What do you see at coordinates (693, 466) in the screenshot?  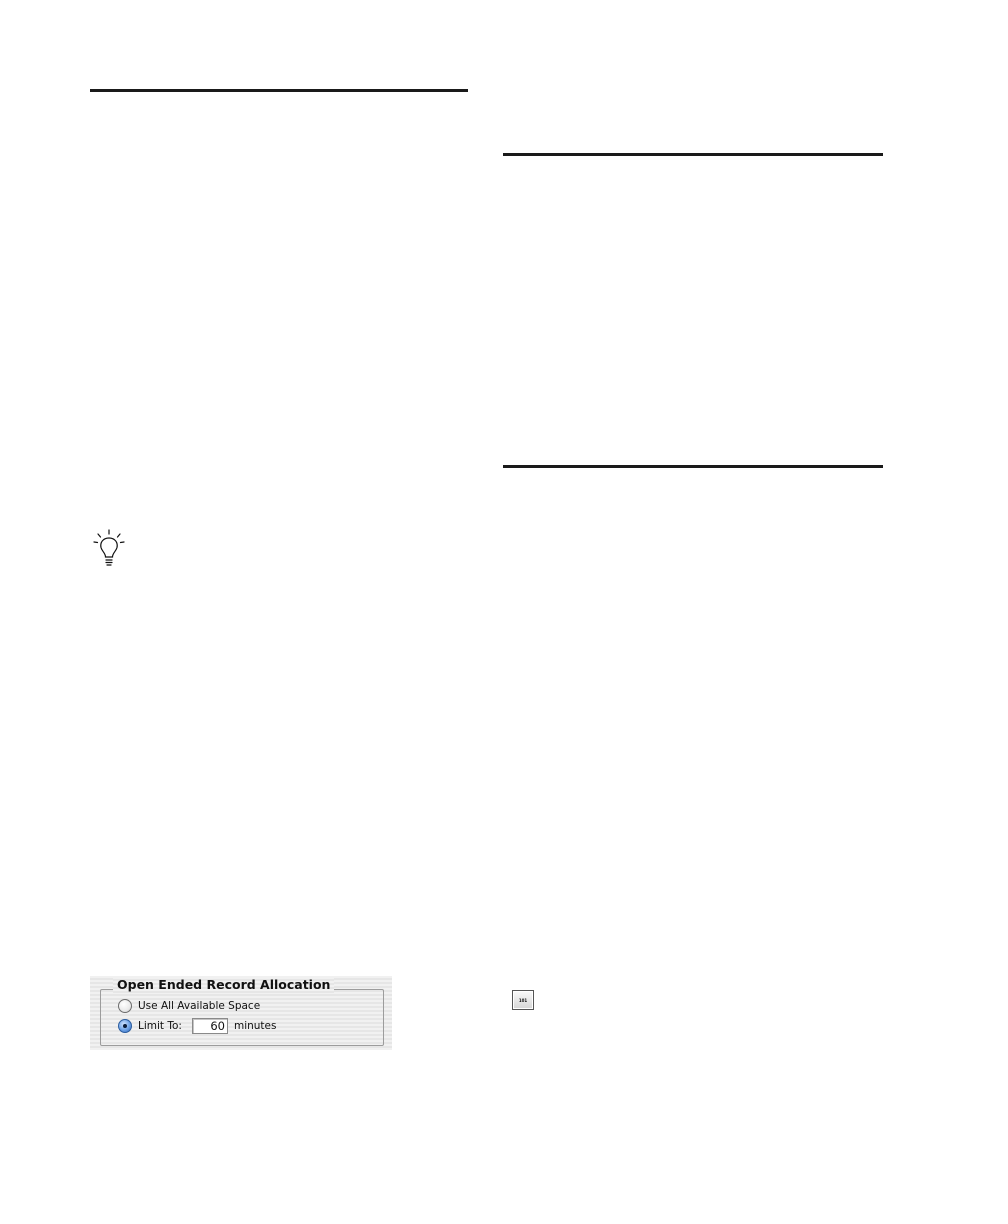 I see `section-rule-right-bottom` at bounding box center [693, 466].